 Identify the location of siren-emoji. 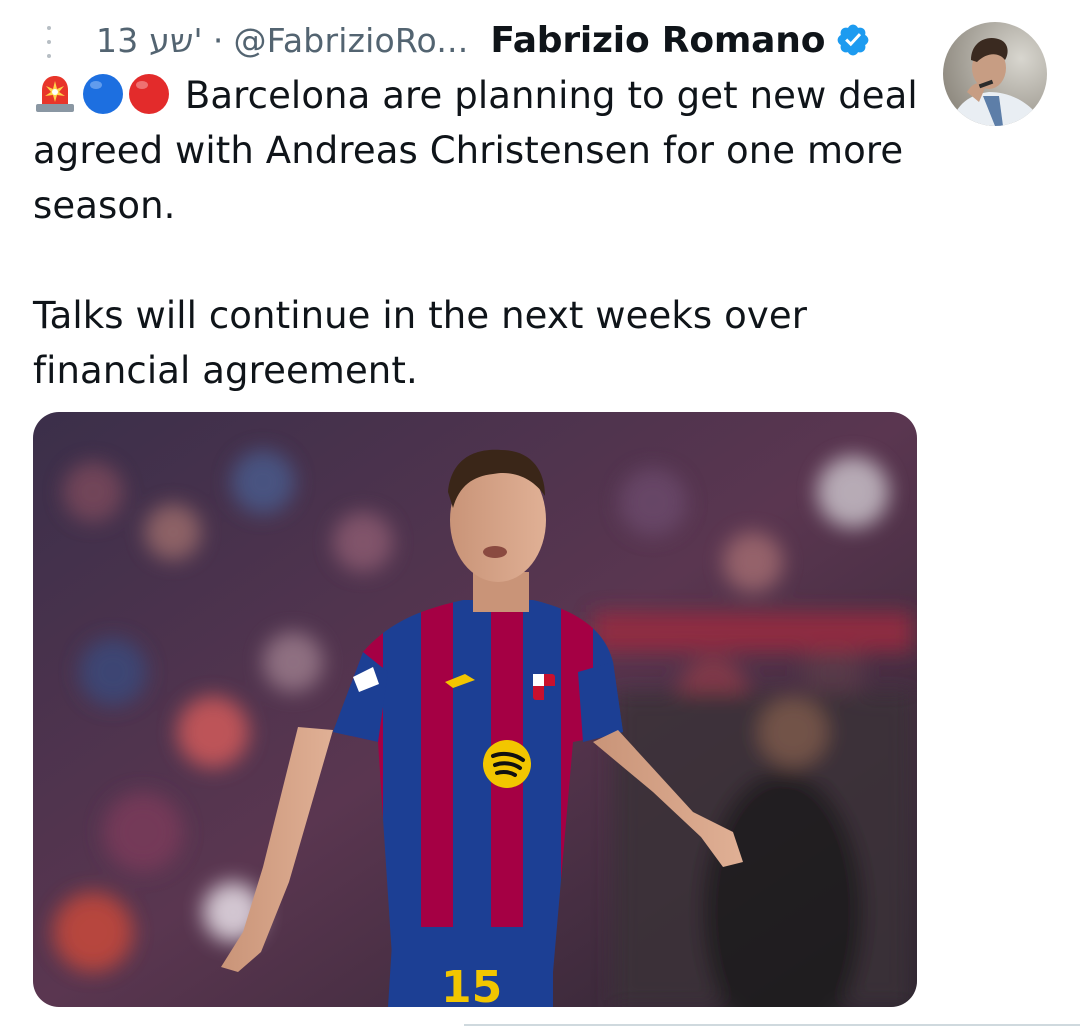
(55, 94).